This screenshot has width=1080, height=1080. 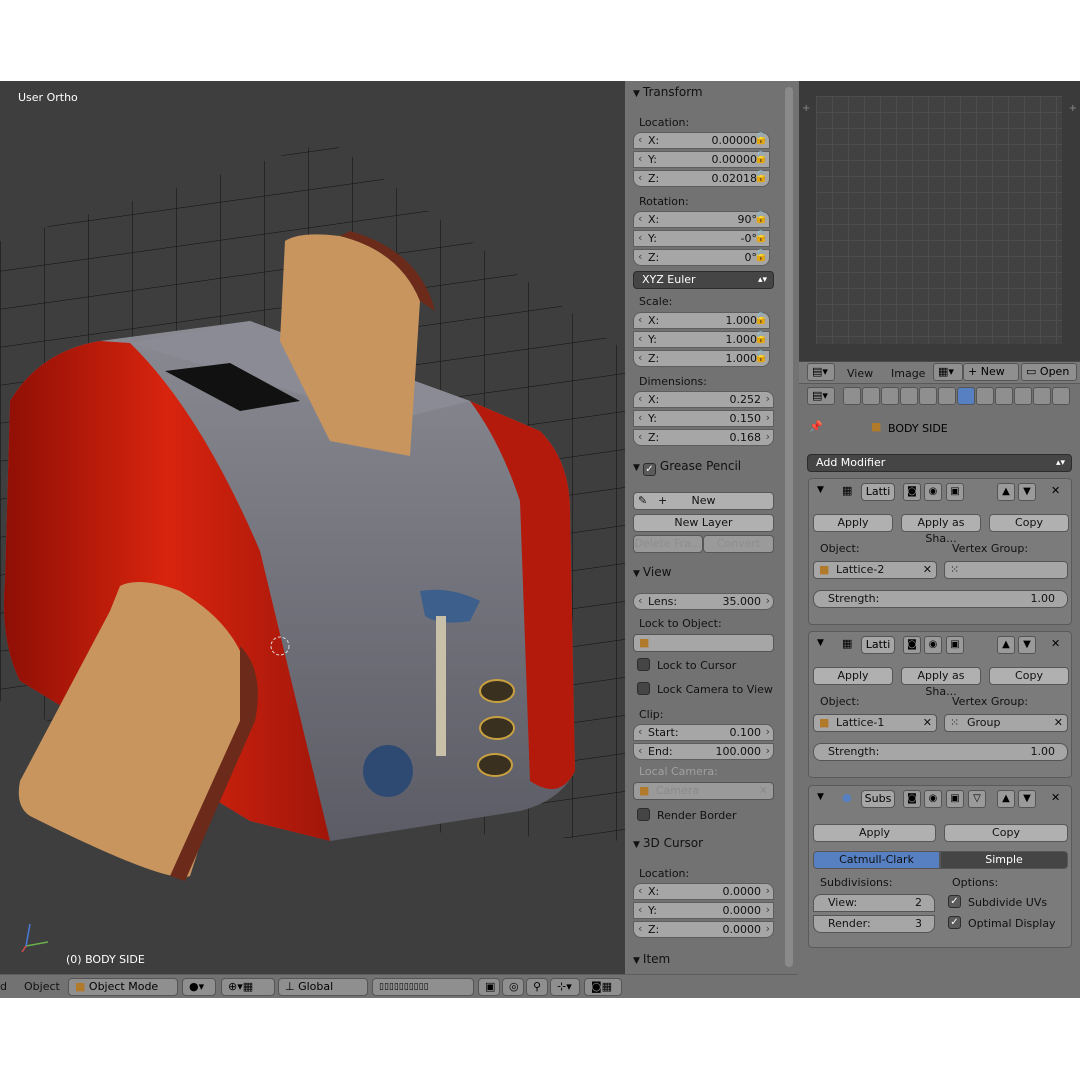 I want to click on modifier-name-field: Latti, so click(x=878, y=492).